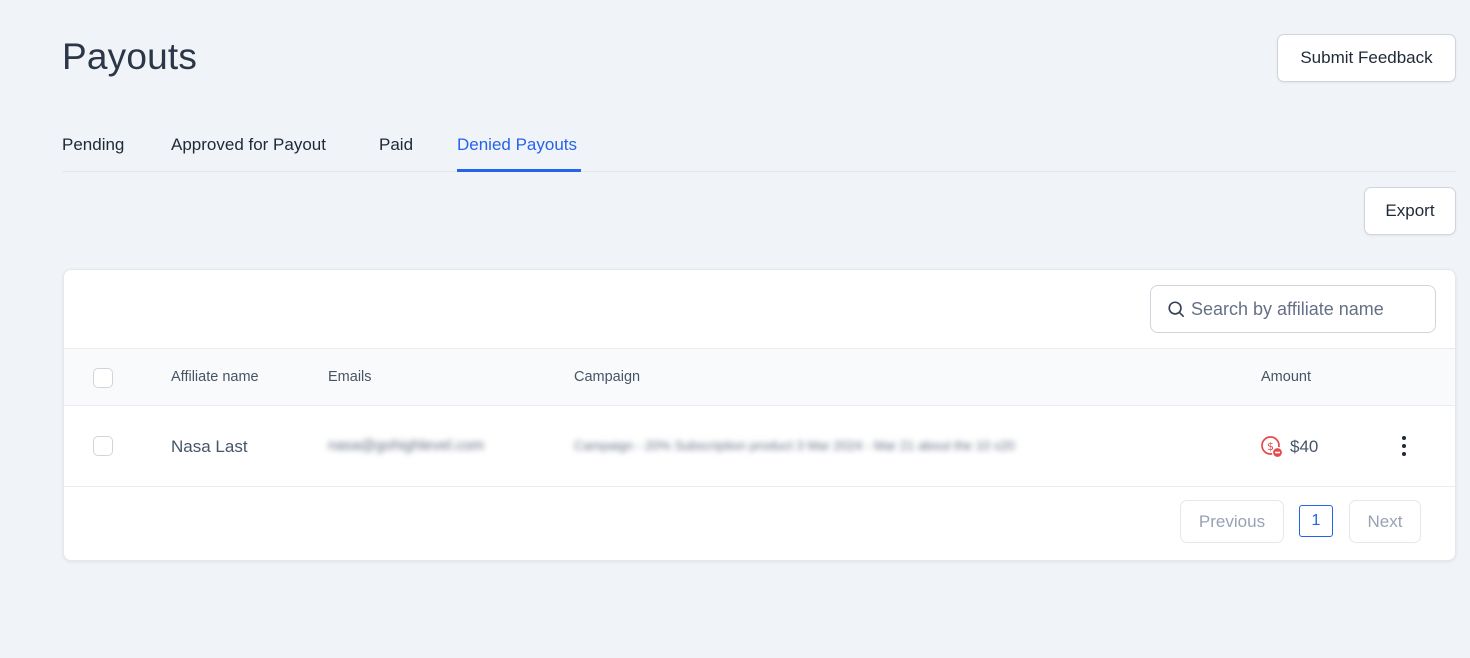 This screenshot has width=1470, height=658. What do you see at coordinates (1311, 309) in the screenshot?
I see `search-input` at bounding box center [1311, 309].